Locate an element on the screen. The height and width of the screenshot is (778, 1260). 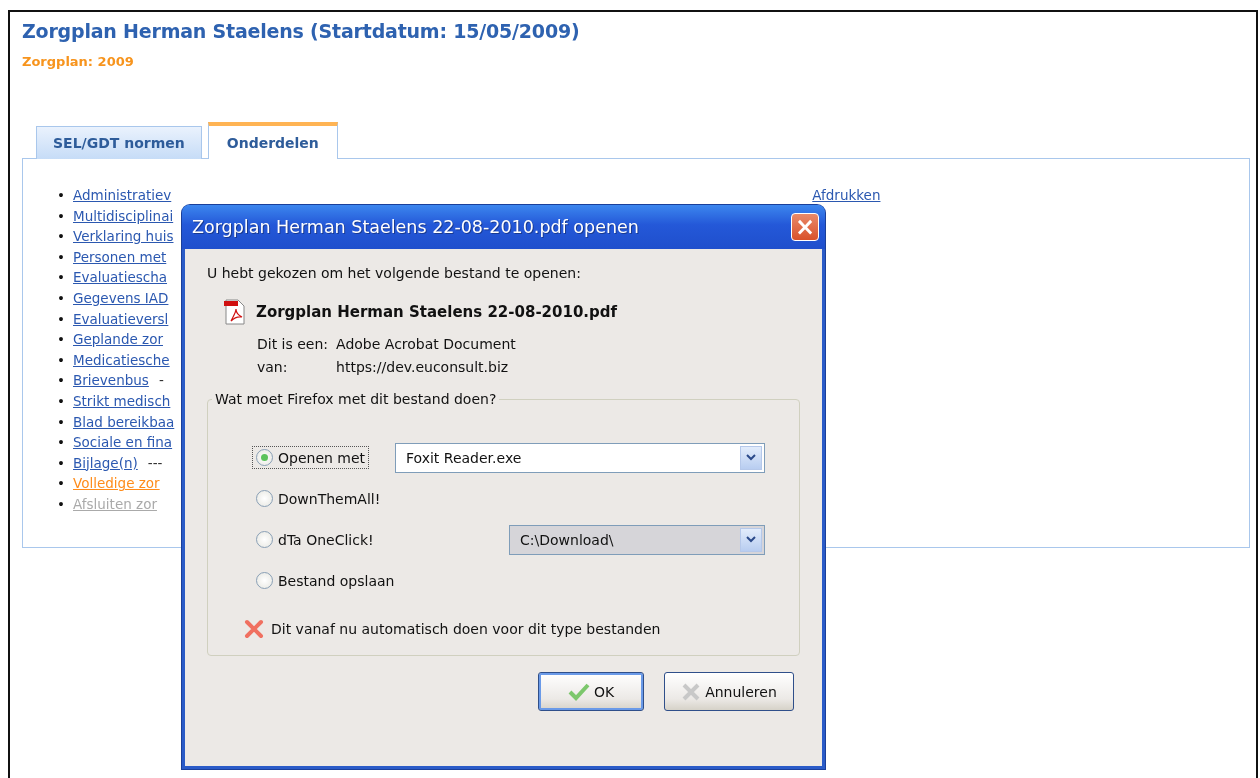
radio-option: DownThemAll! is located at coordinates (318, 498).